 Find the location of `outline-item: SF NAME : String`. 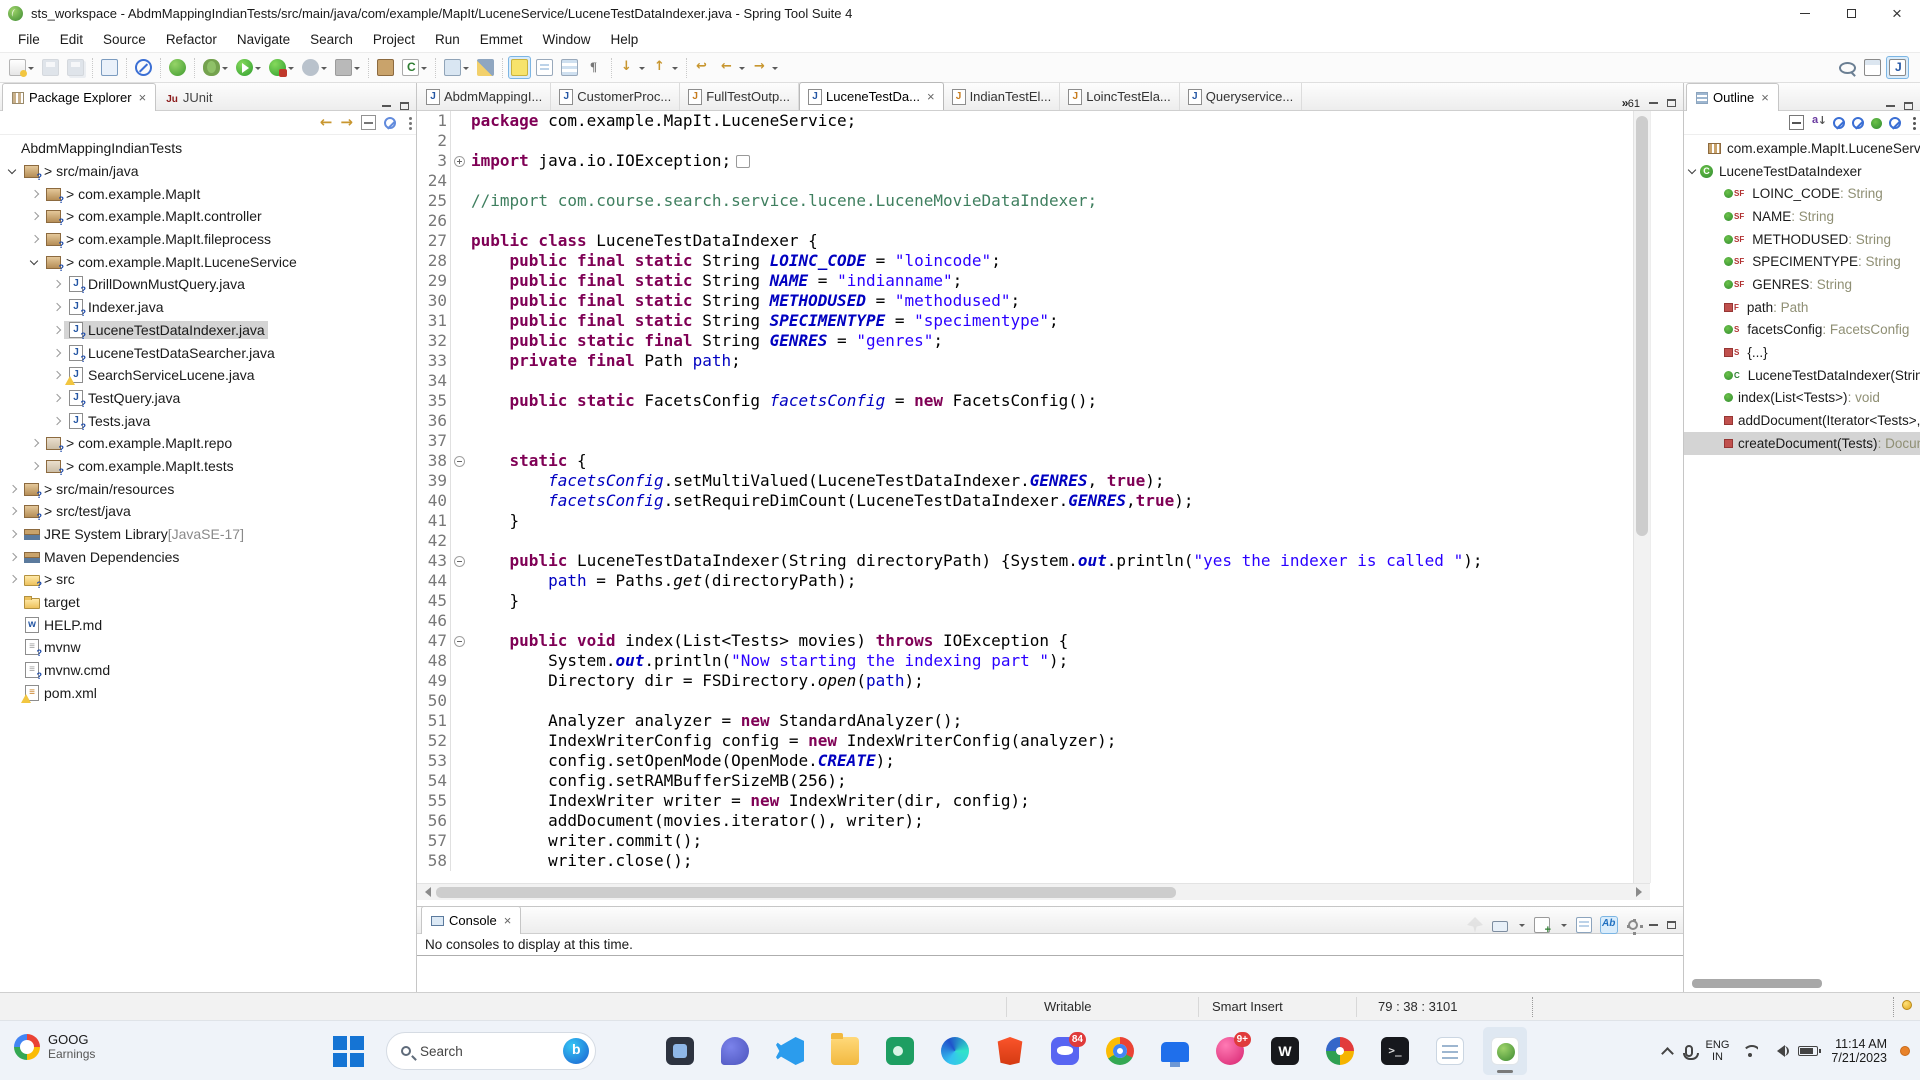

outline-item: SF NAME : String is located at coordinates (1802, 216).